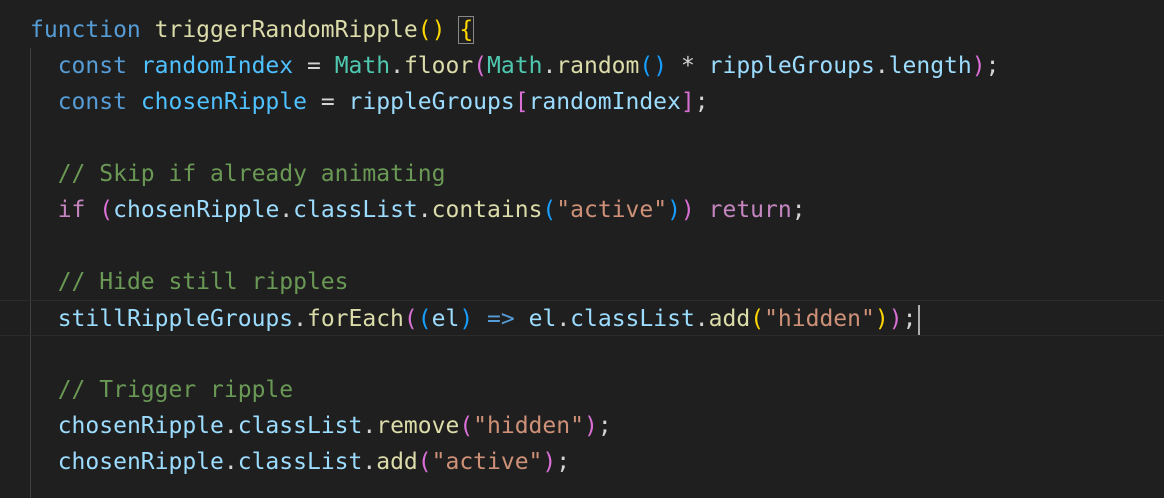 Image resolution: width=1164 pixels, height=498 pixels. Describe the element at coordinates (438, 66) in the screenshot. I see `code-token: floor` at that location.